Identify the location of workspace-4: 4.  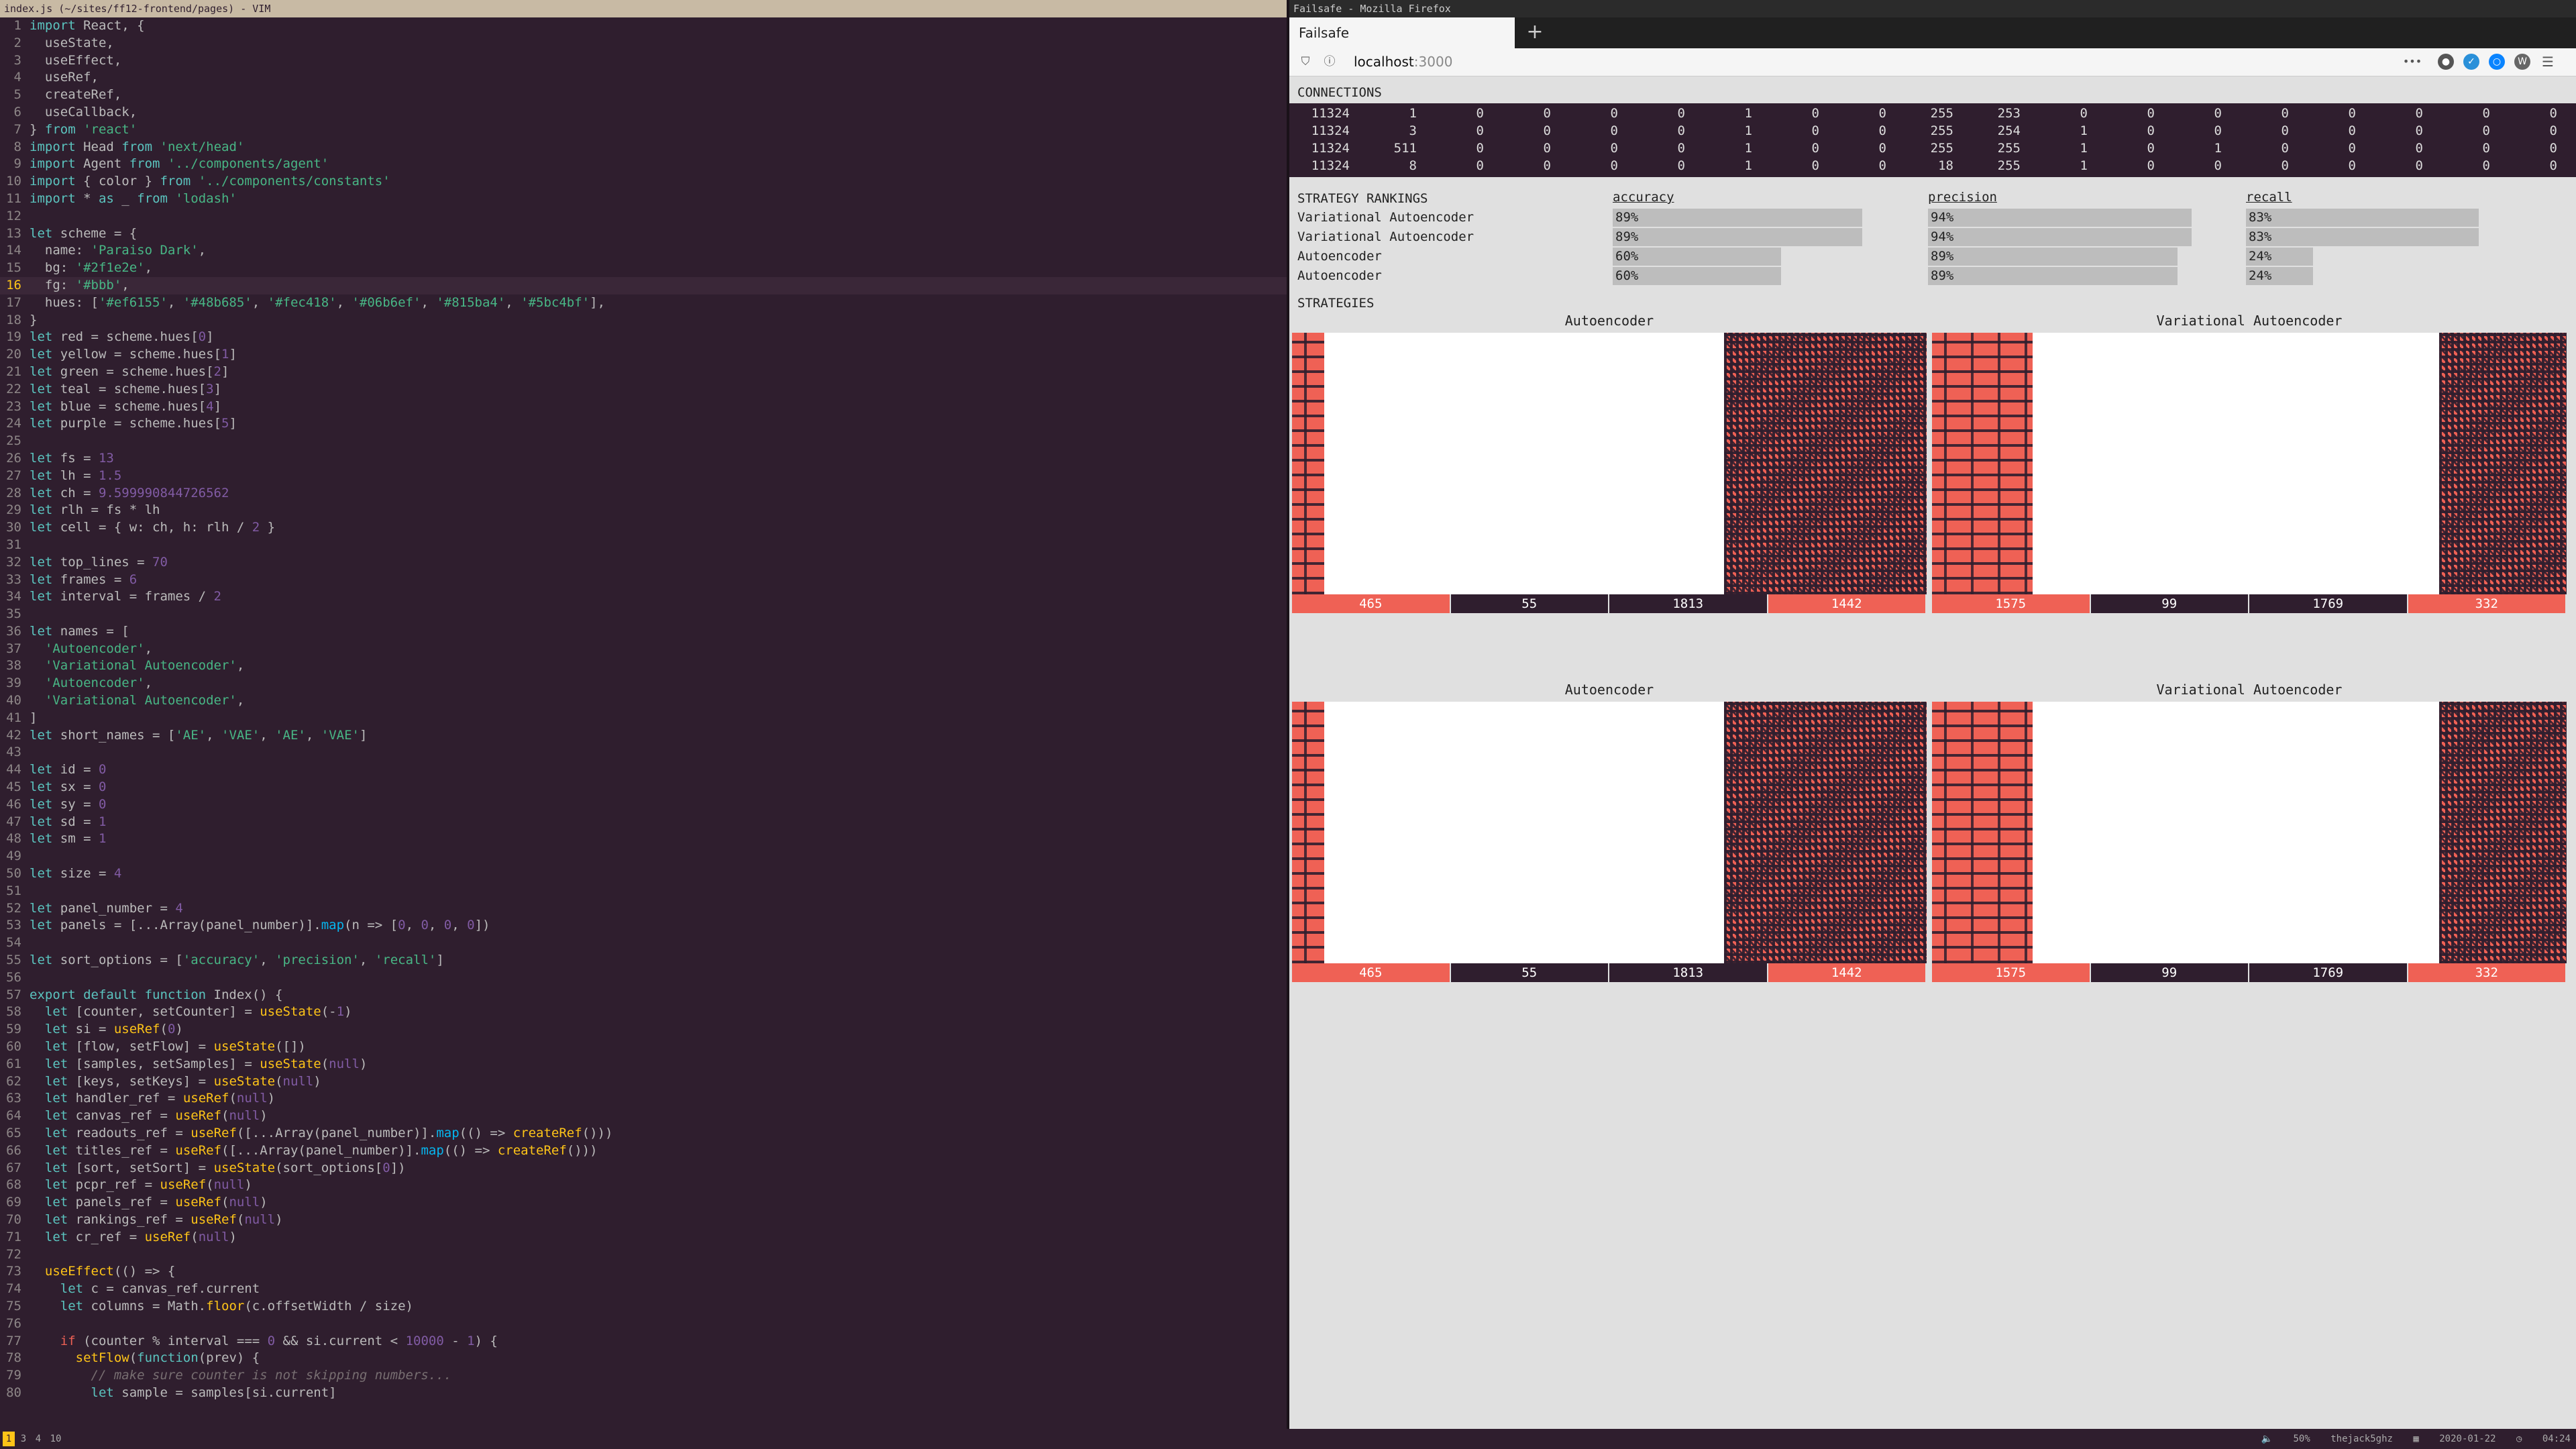
(38, 1439).